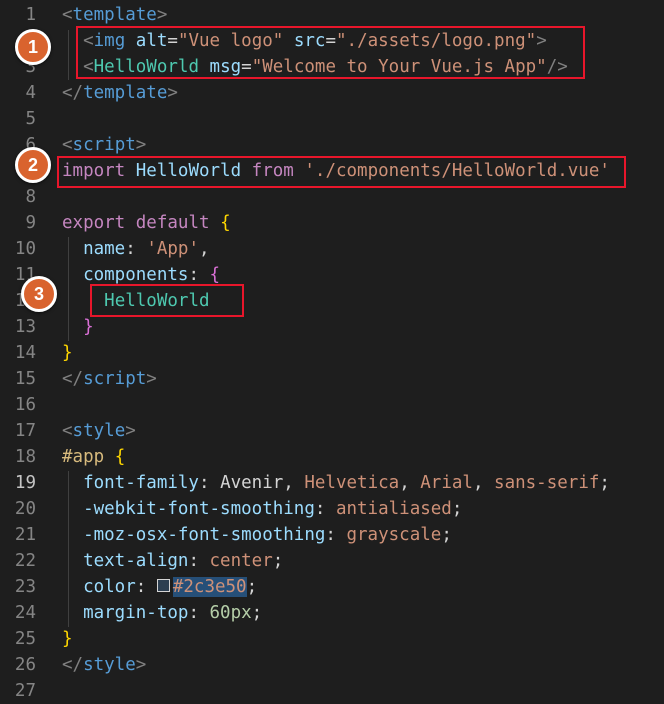 The height and width of the screenshot is (704, 664). Describe the element at coordinates (332, 223) in the screenshot. I see `code-line: 9 export default {` at that location.